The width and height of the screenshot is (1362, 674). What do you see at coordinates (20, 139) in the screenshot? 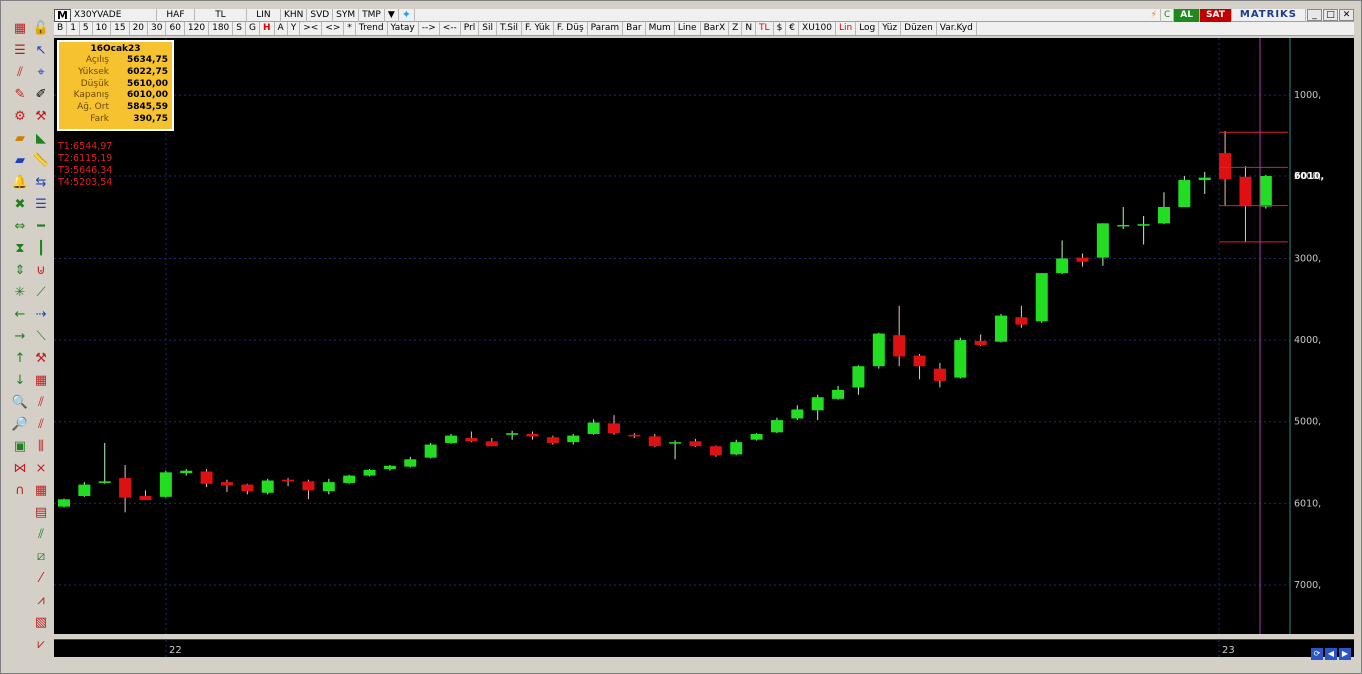
I see `shape-icon: ▰` at bounding box center [20, 139].